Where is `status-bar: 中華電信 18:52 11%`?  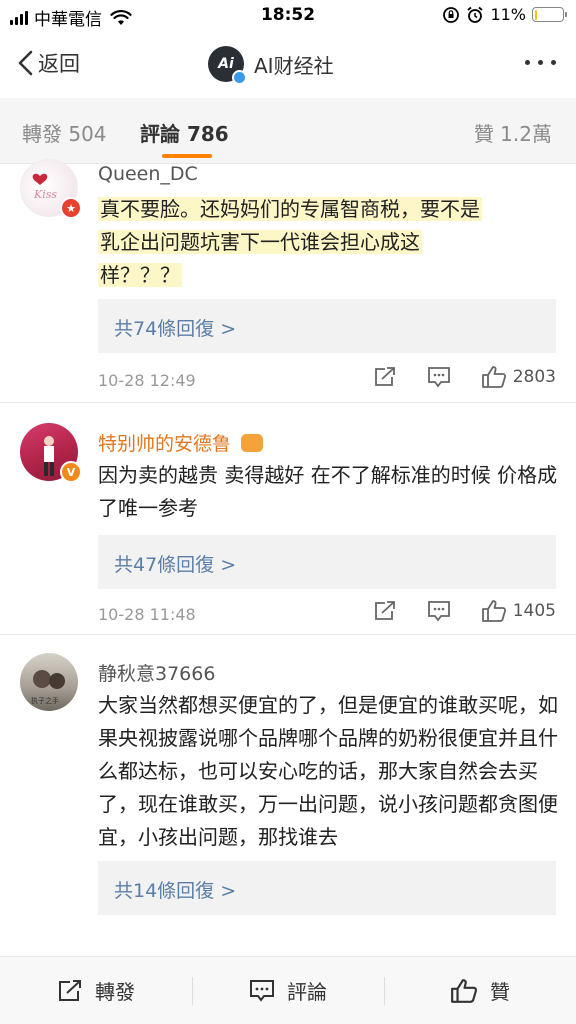 status-bar: 中華電信 18:52 11% is located at coordinates (288, 16).